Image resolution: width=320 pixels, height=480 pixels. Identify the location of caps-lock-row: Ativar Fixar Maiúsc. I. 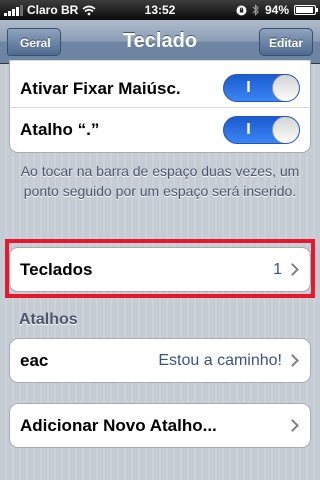
(160, 83).